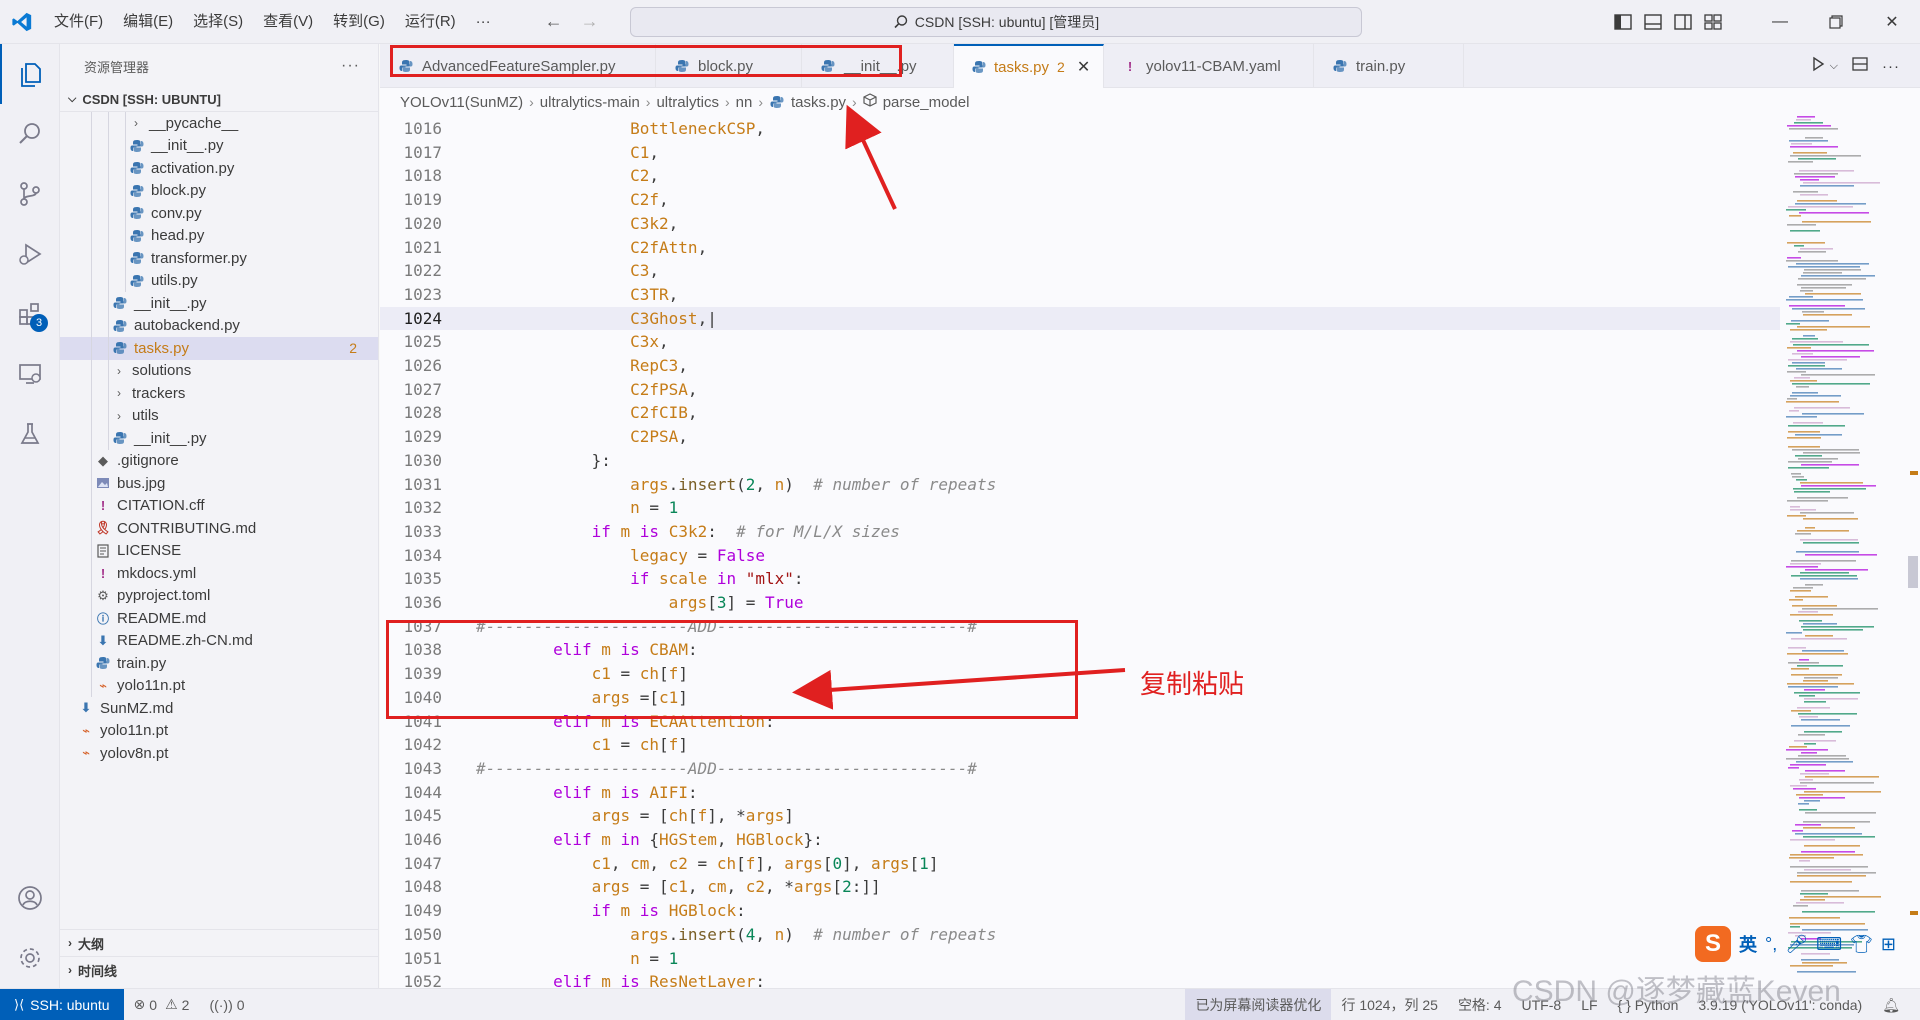 This screenshot has height=1020, width=1920. I want to click on file-item: ! mkdocs.yml, so click(219, 573).